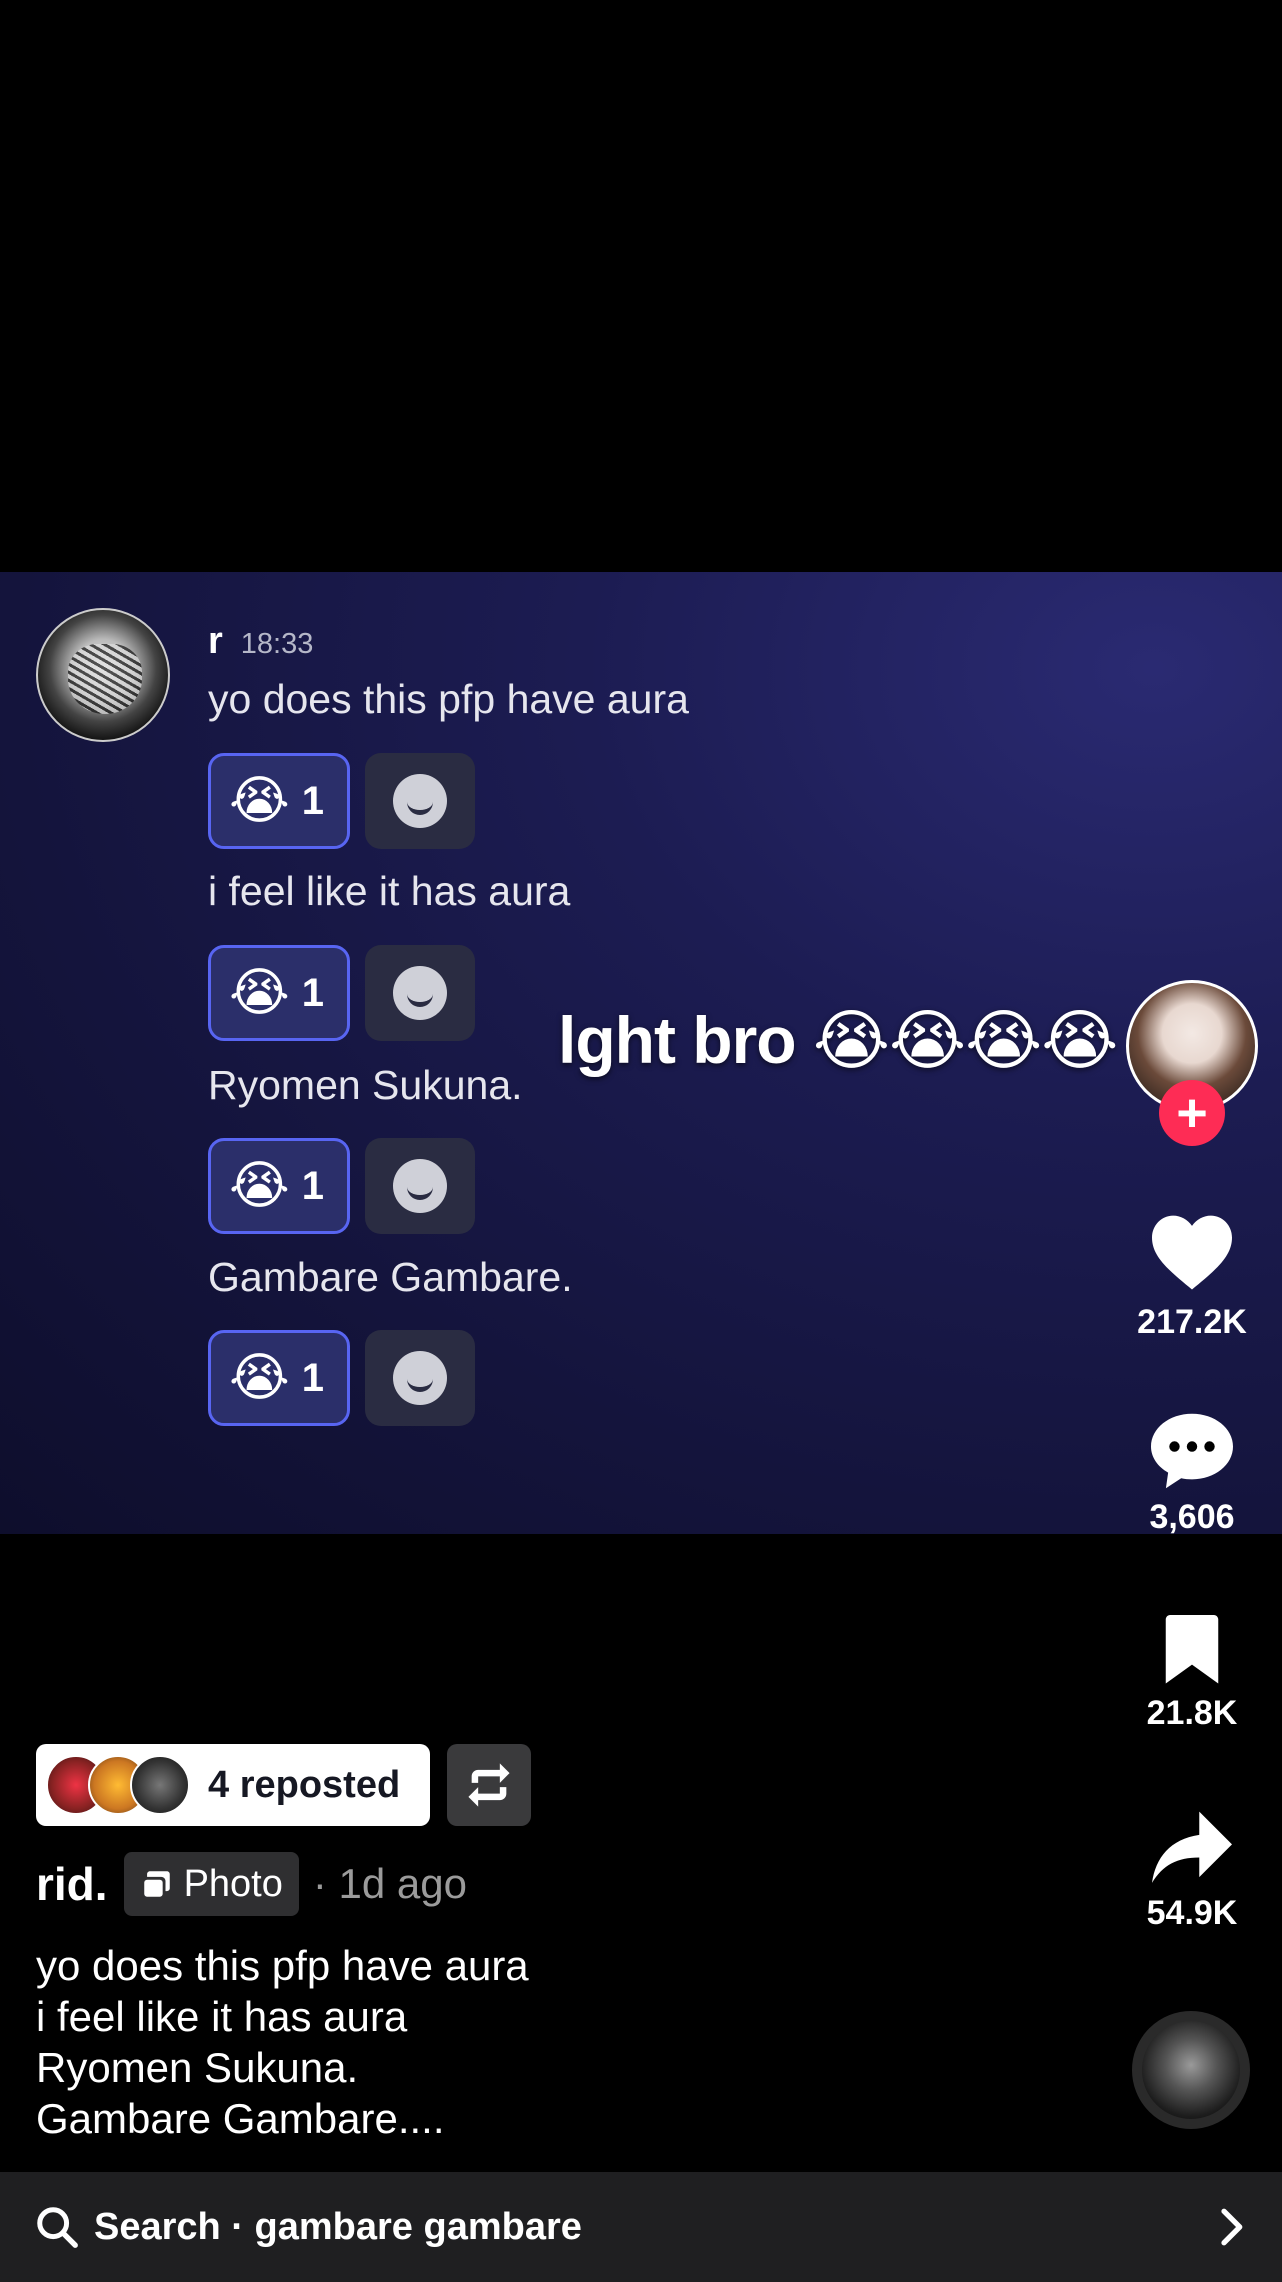  I want to click on music-disc, so click(1191, 2070).